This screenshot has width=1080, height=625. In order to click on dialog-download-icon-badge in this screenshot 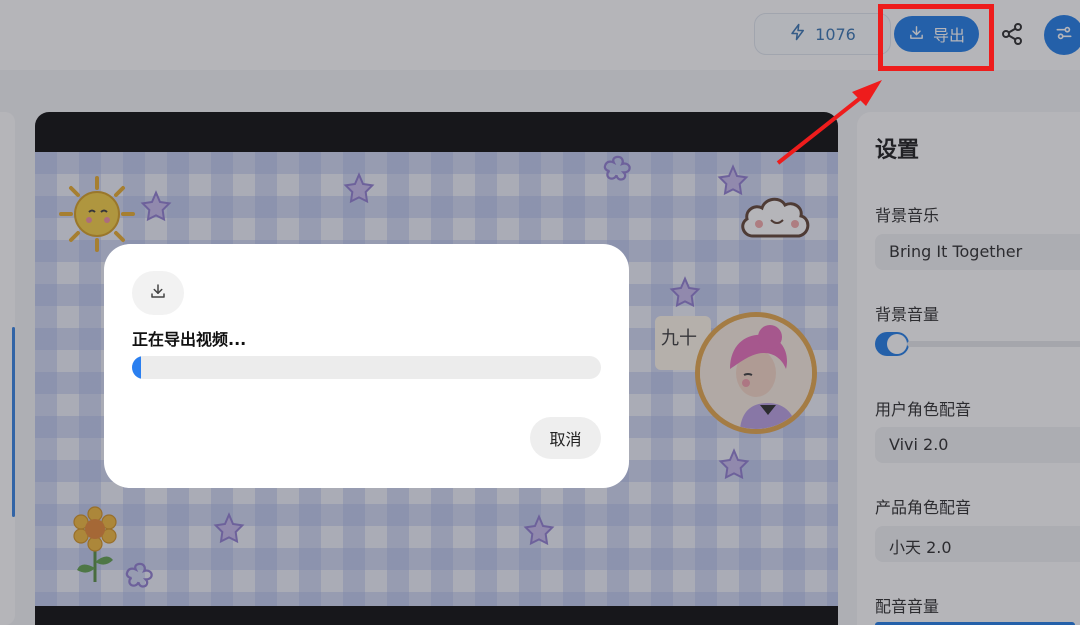, I will do `click(158, 293)`.